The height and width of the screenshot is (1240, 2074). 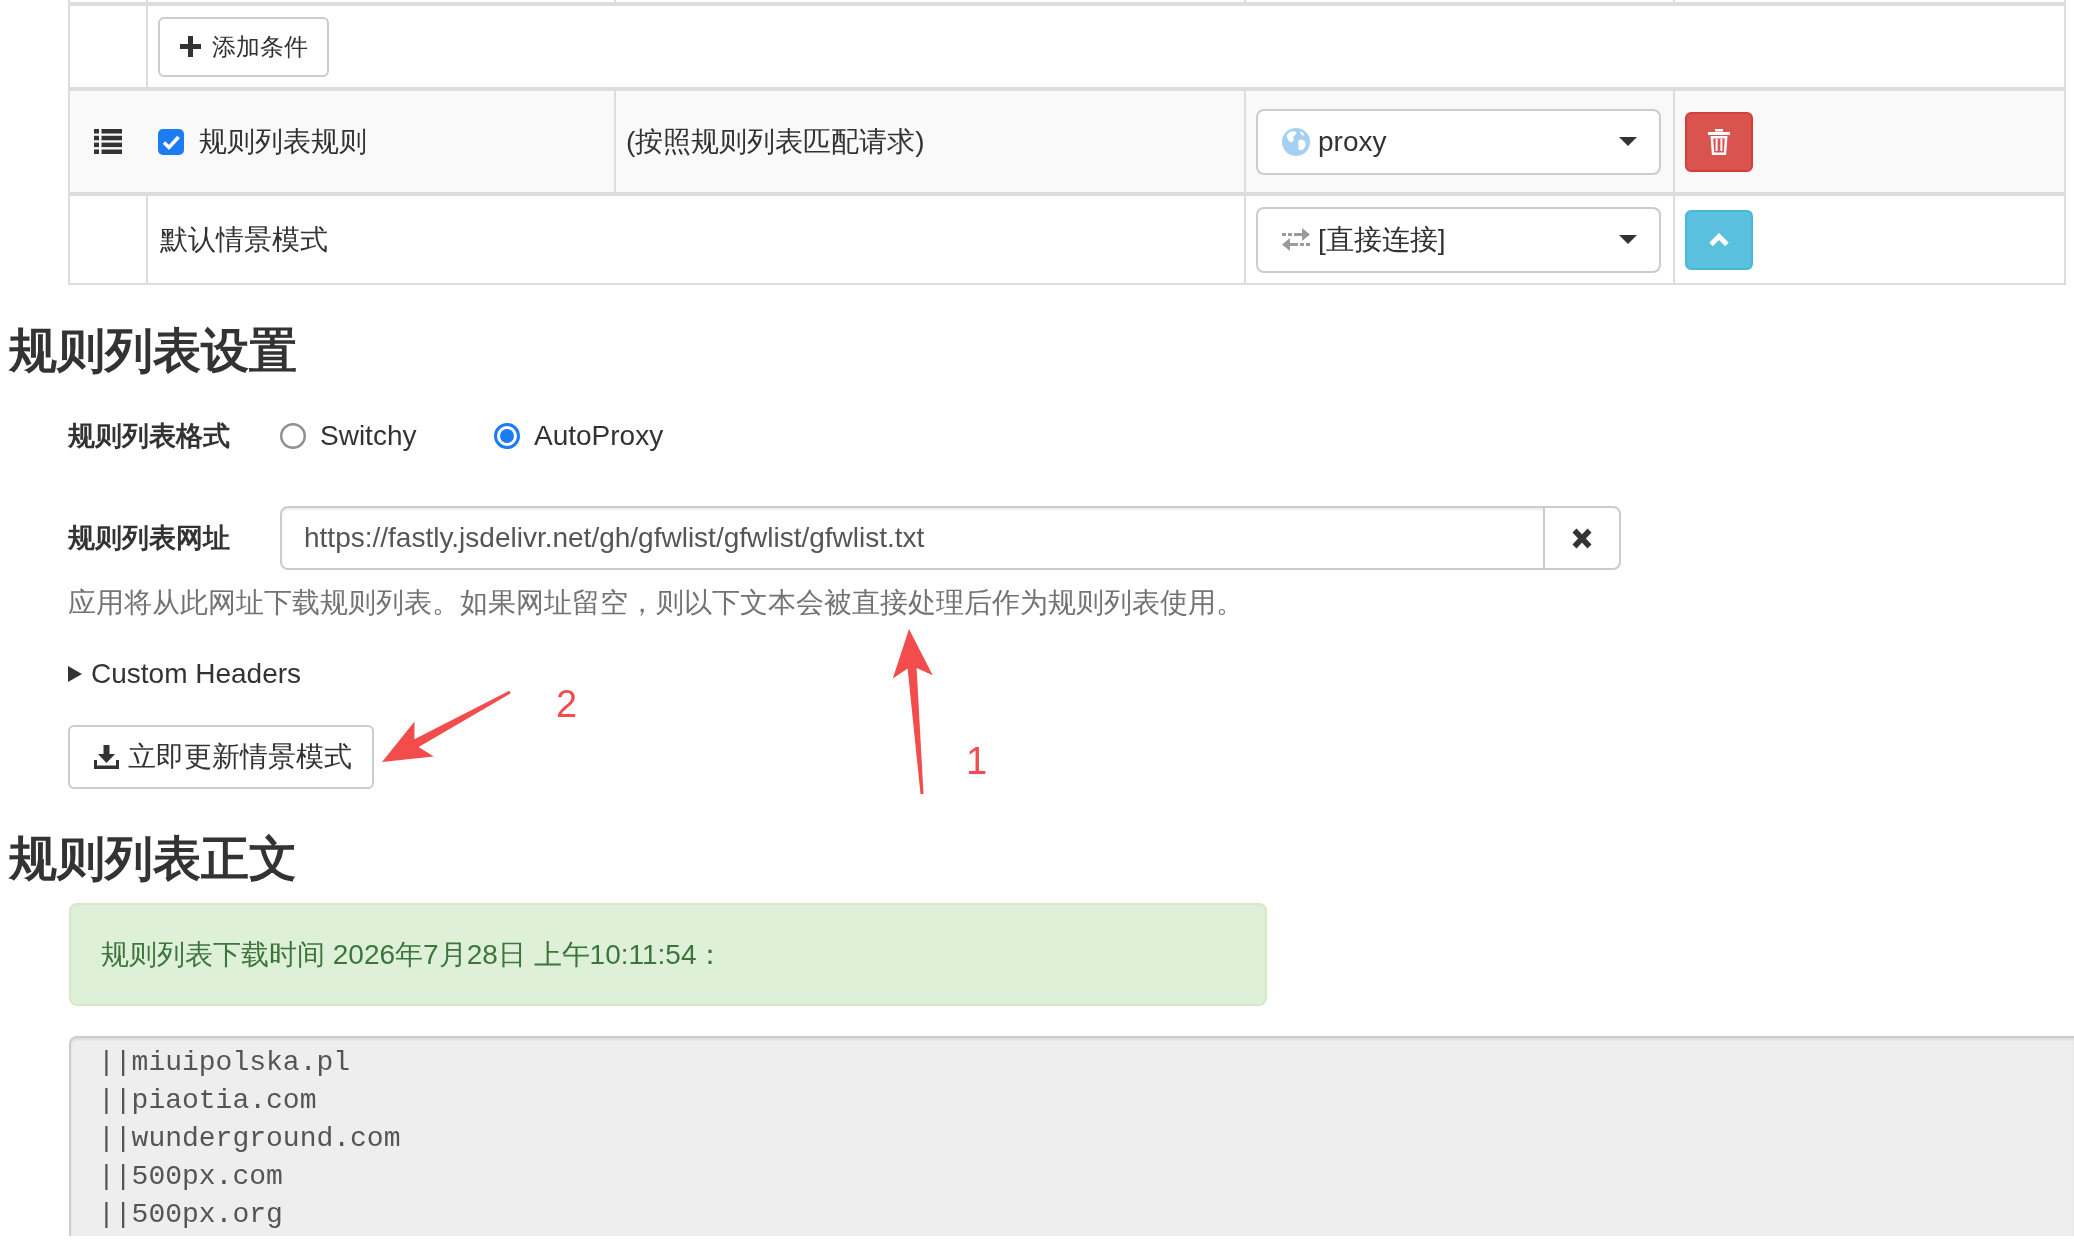 I want to click on field-label: 规则列表网址, so click(x=149, y=538).